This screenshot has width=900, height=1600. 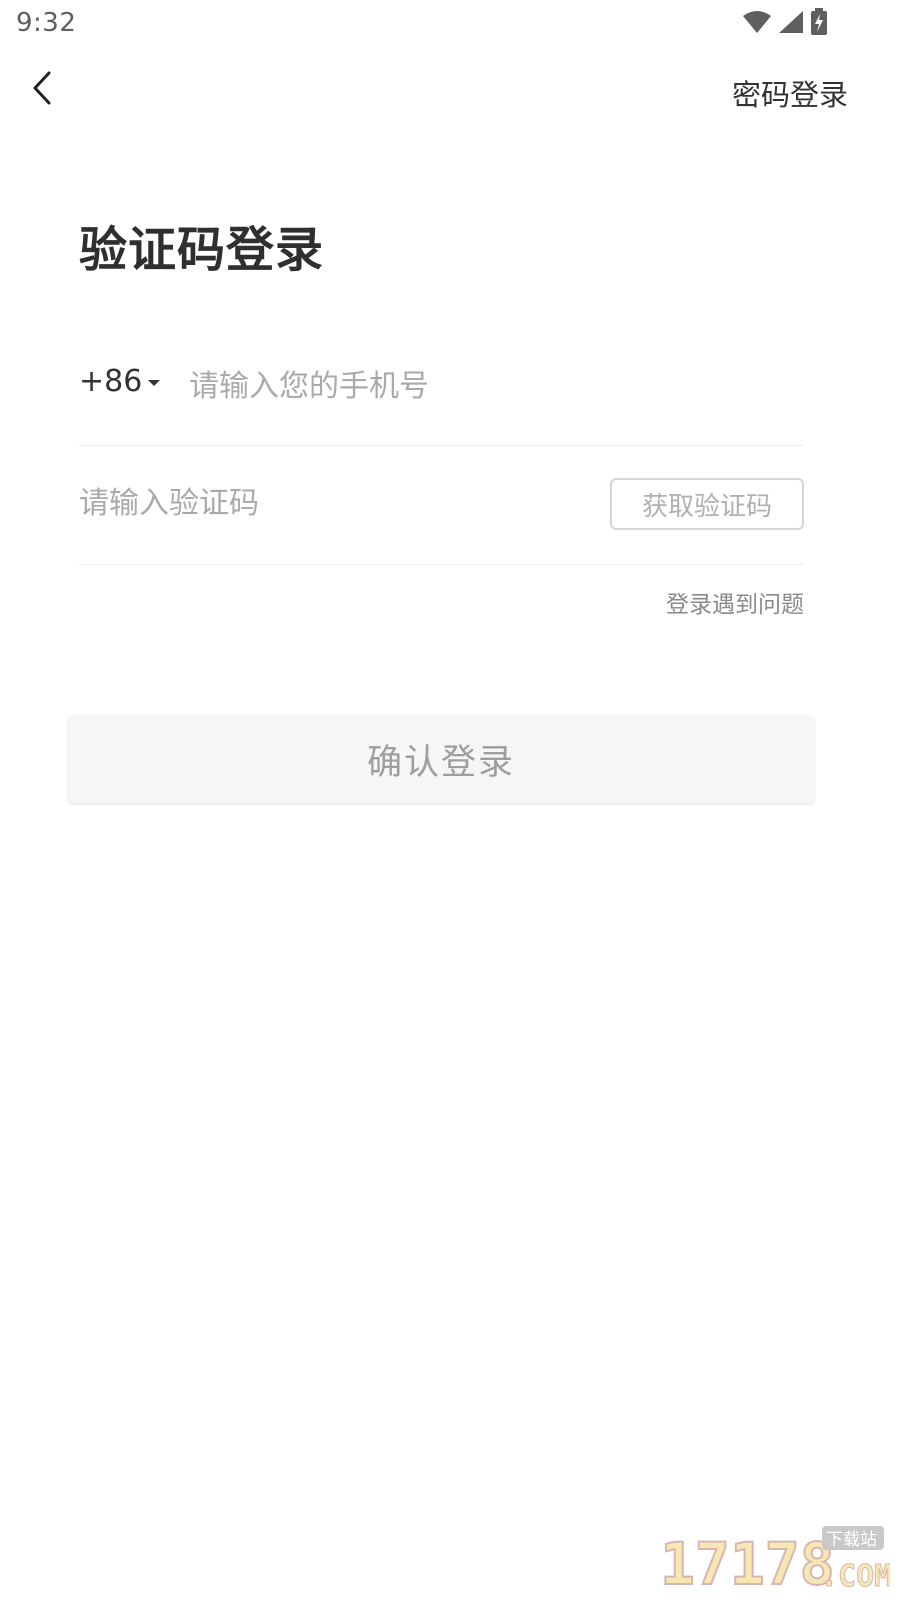 What do you see at coordinates (441, 759) in the screenshot?
I see `confirm-login-button: 确认登录` at bounding box center [441, 759].